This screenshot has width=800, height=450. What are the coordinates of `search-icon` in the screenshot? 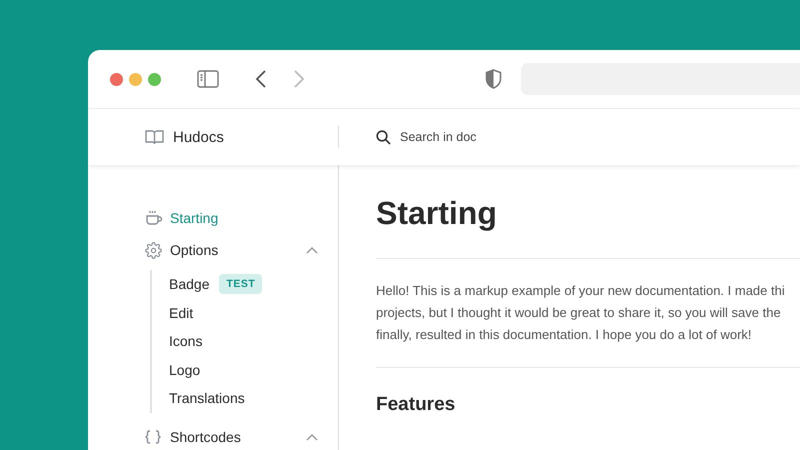 It's located at (383, 137).